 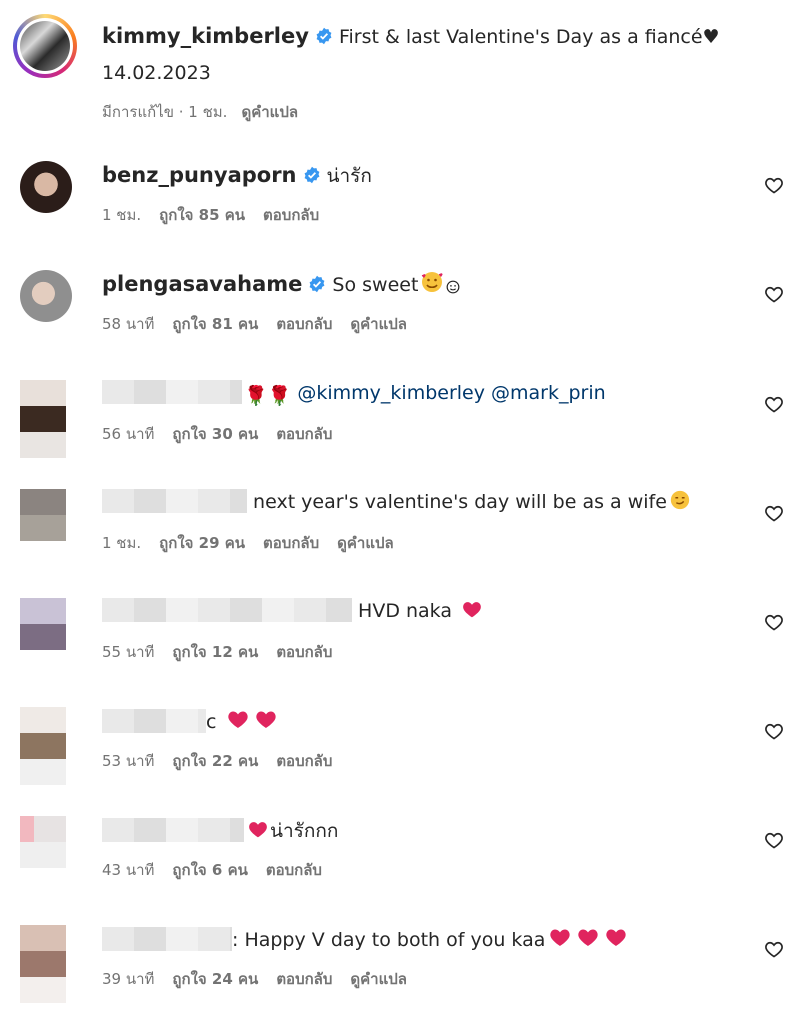 What do you see at coordinates (400, 761) in the screenshot?
I see `comment-item: c 53 นาที ถูกใจ 22 คน ตอบกลับ` at bounding box center [400, 761].